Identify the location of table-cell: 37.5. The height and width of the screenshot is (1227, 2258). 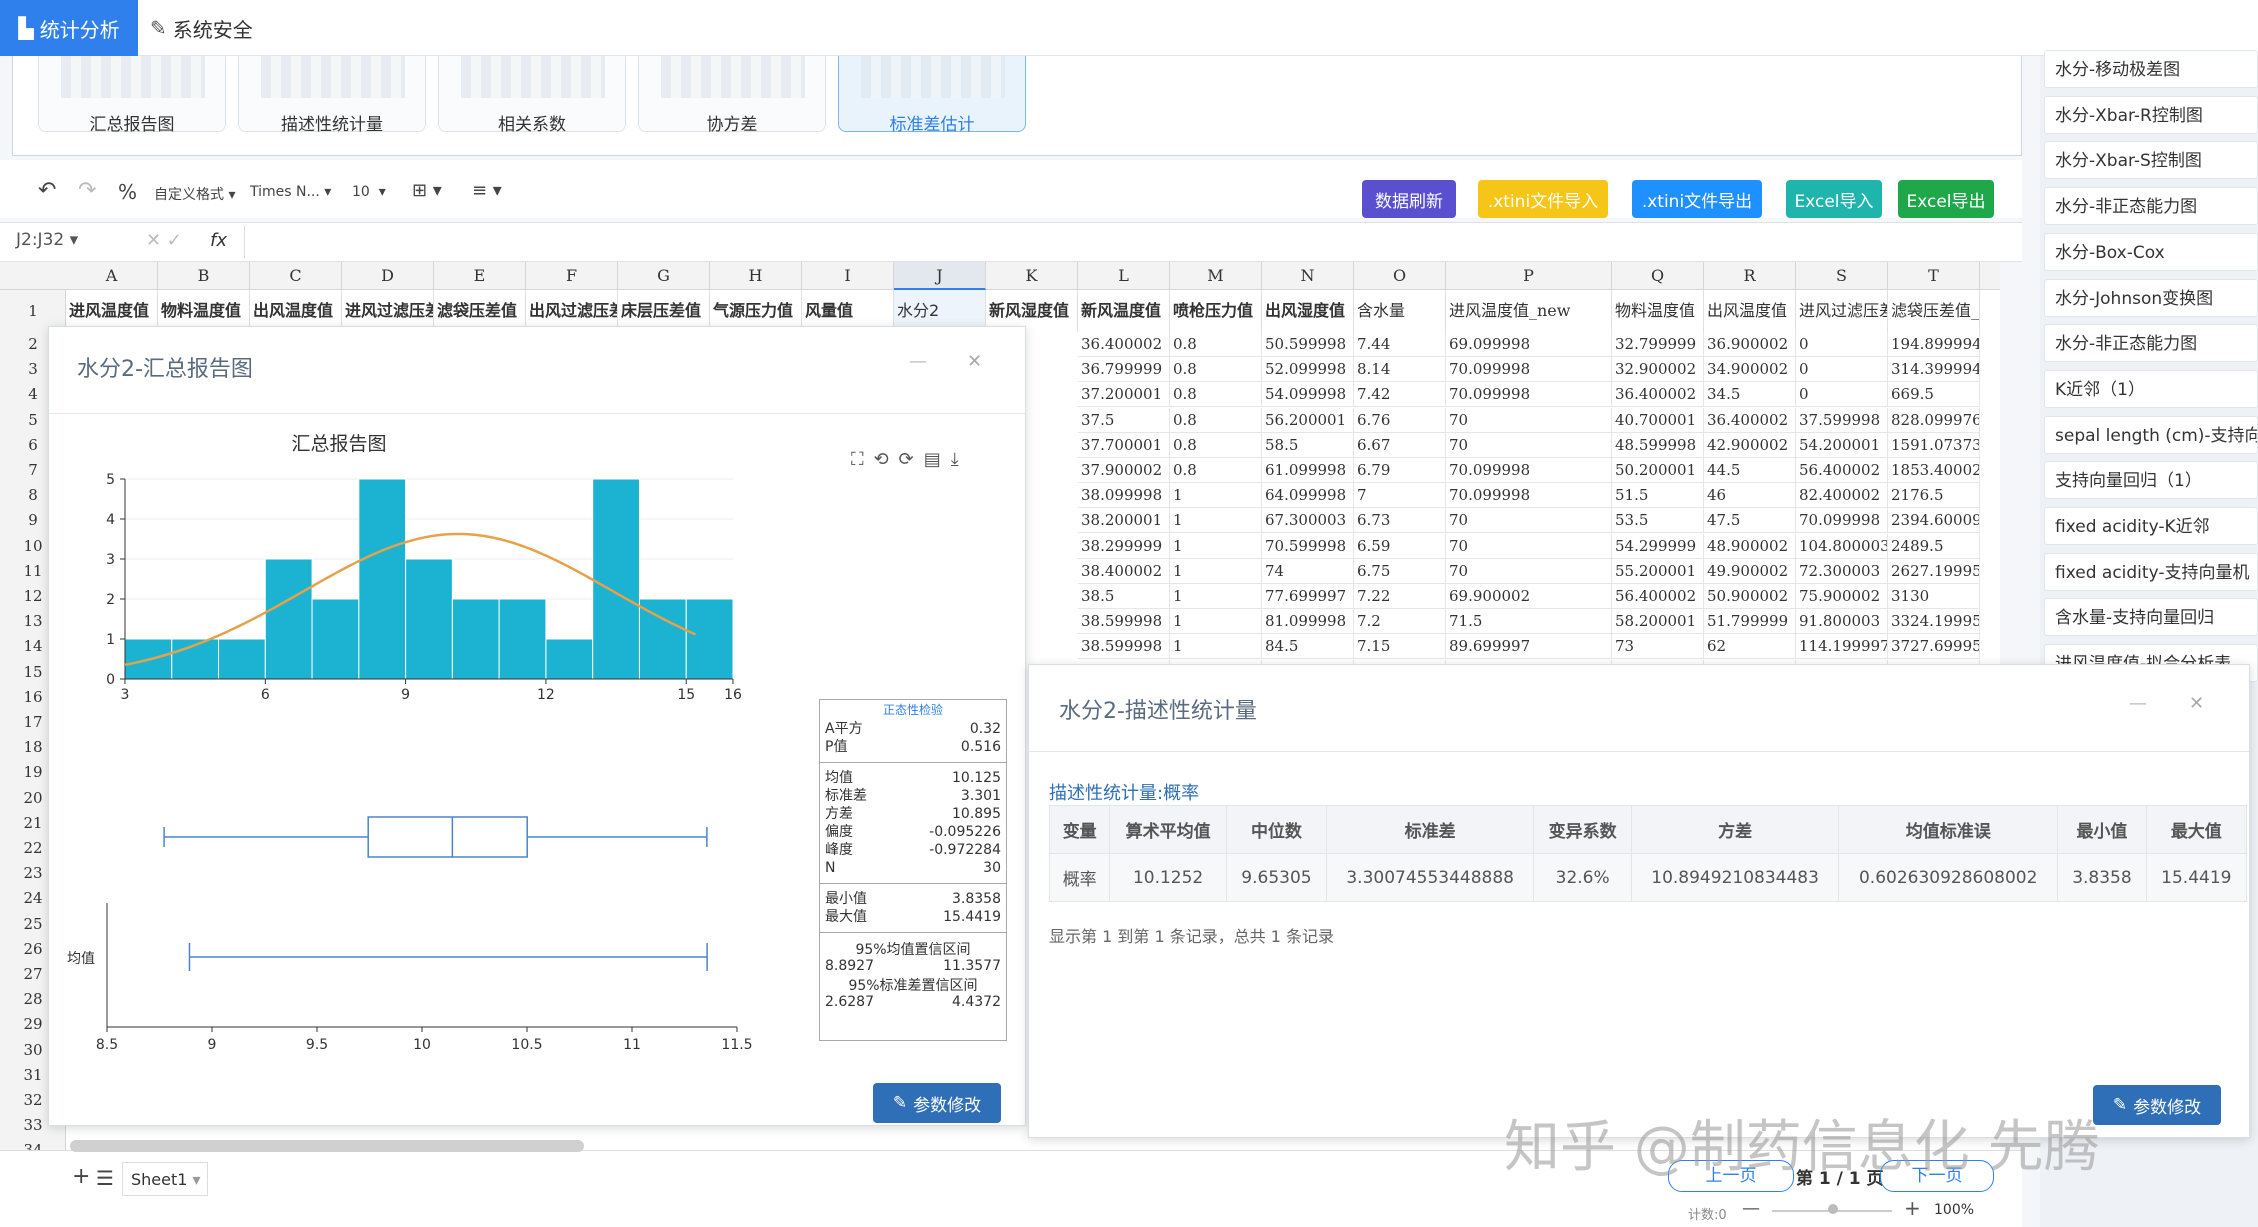
(1124, 420).